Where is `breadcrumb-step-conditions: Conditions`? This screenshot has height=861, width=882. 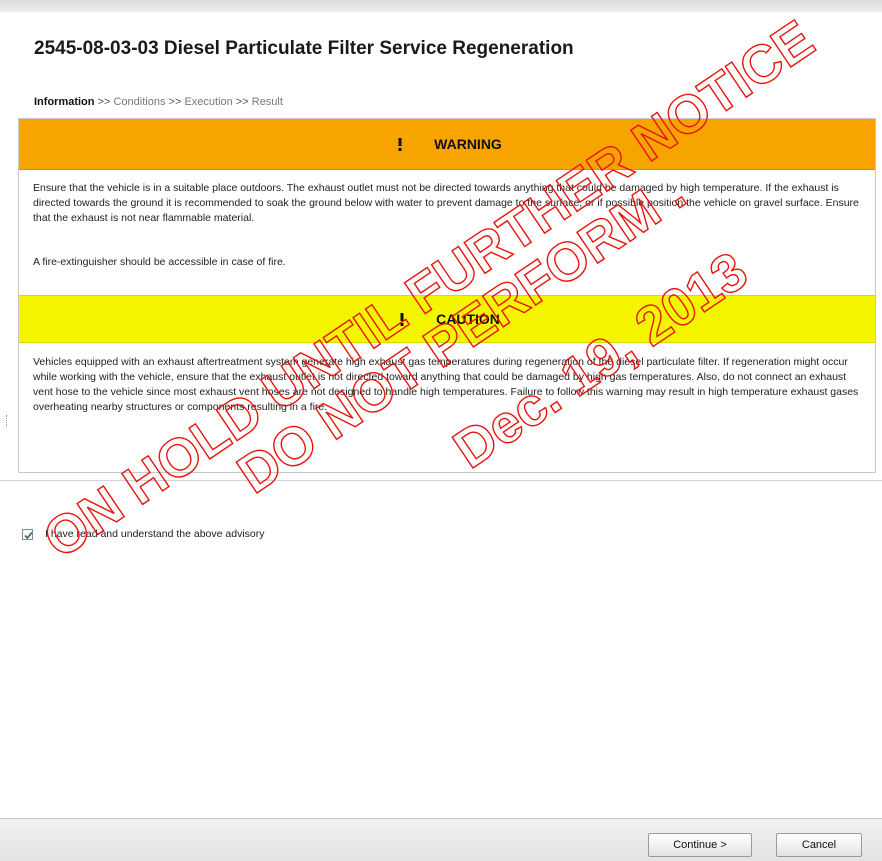
breadcrumb-step-conditions: Conditions is located at coordinates (139, 102).